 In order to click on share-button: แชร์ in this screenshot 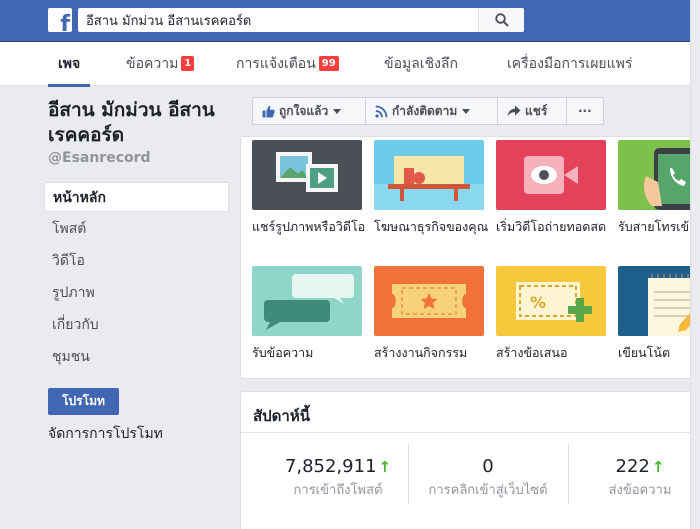, I will do `click(532, 111)`.